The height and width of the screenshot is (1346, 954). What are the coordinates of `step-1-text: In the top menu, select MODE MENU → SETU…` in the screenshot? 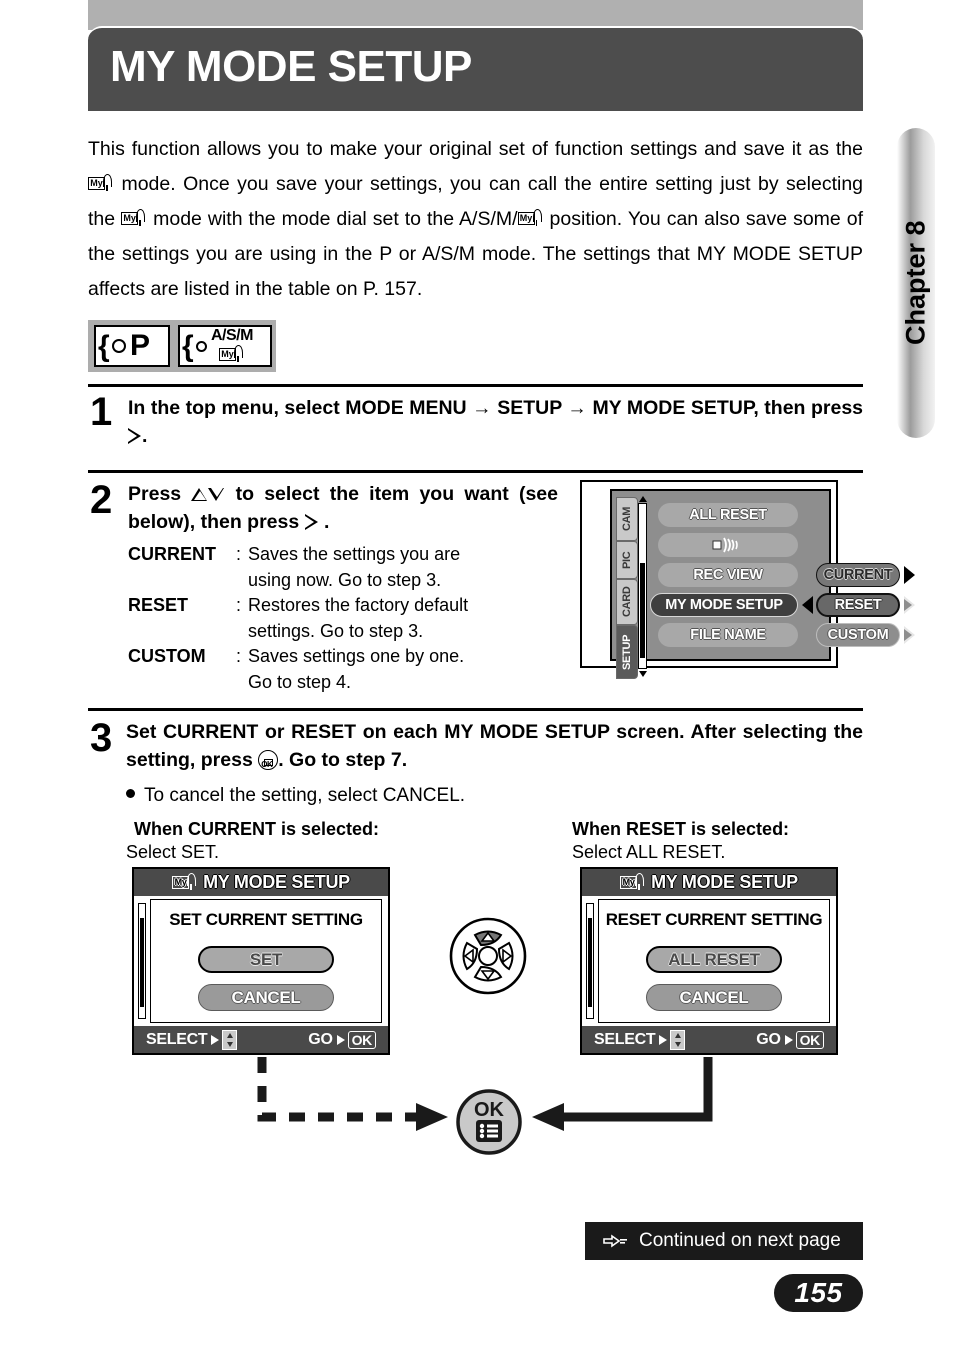 It's located at (495, 422).